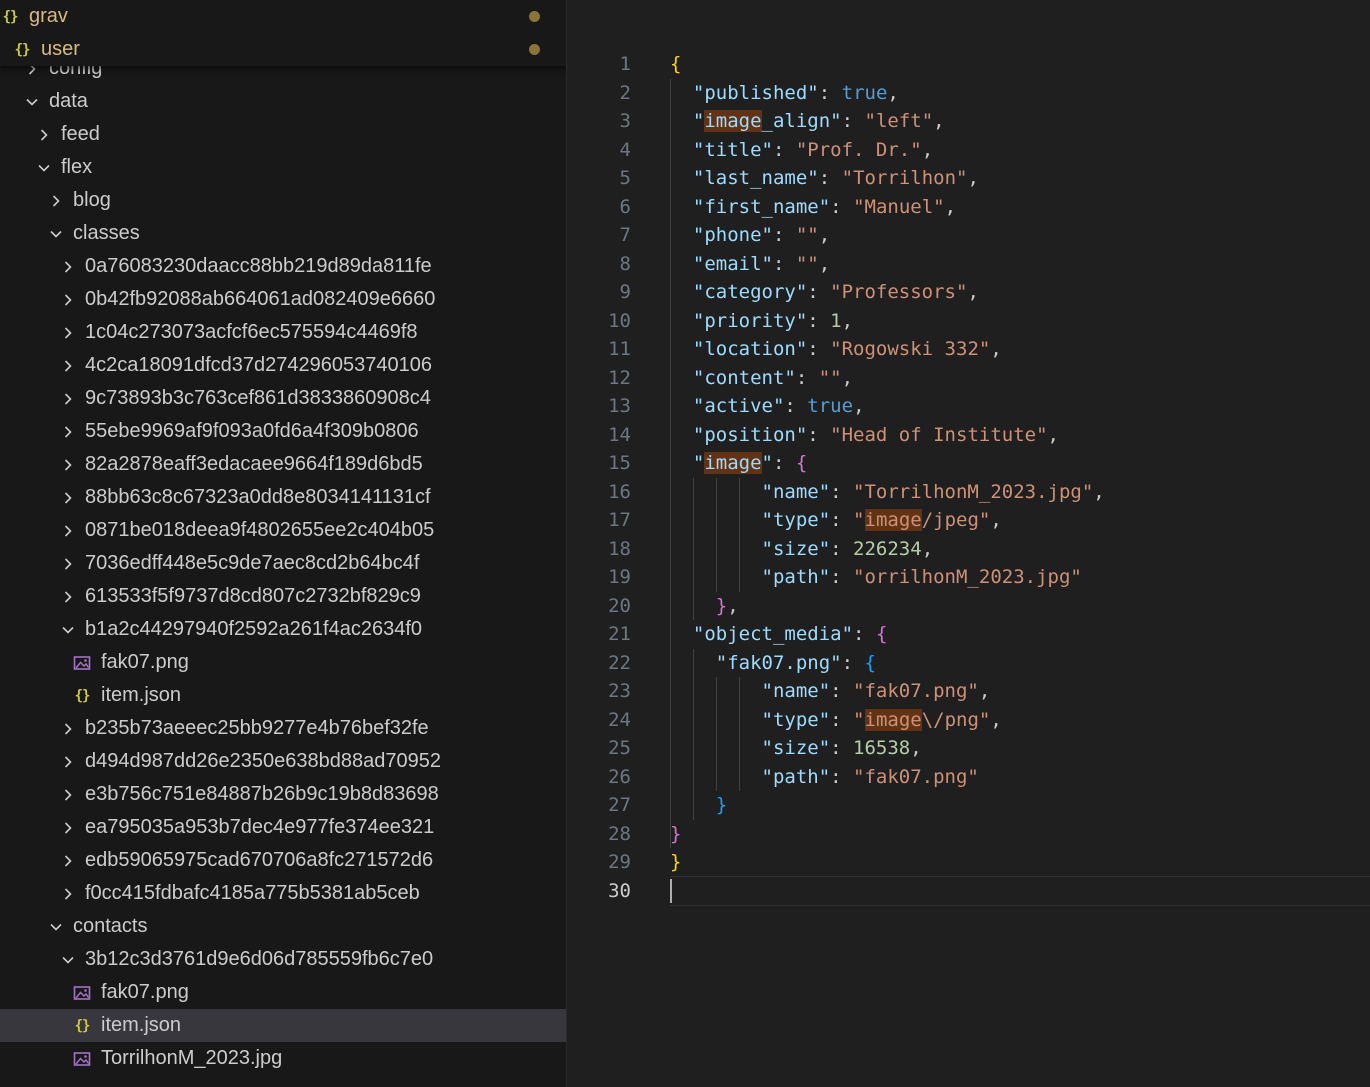 This screenshot has width=1370, height=1087. Describe the element at coordinates (258, 266) in the screenshot. I see `tree-item-label: 0a76083230daacc88bb219d89da811fe` at that location.